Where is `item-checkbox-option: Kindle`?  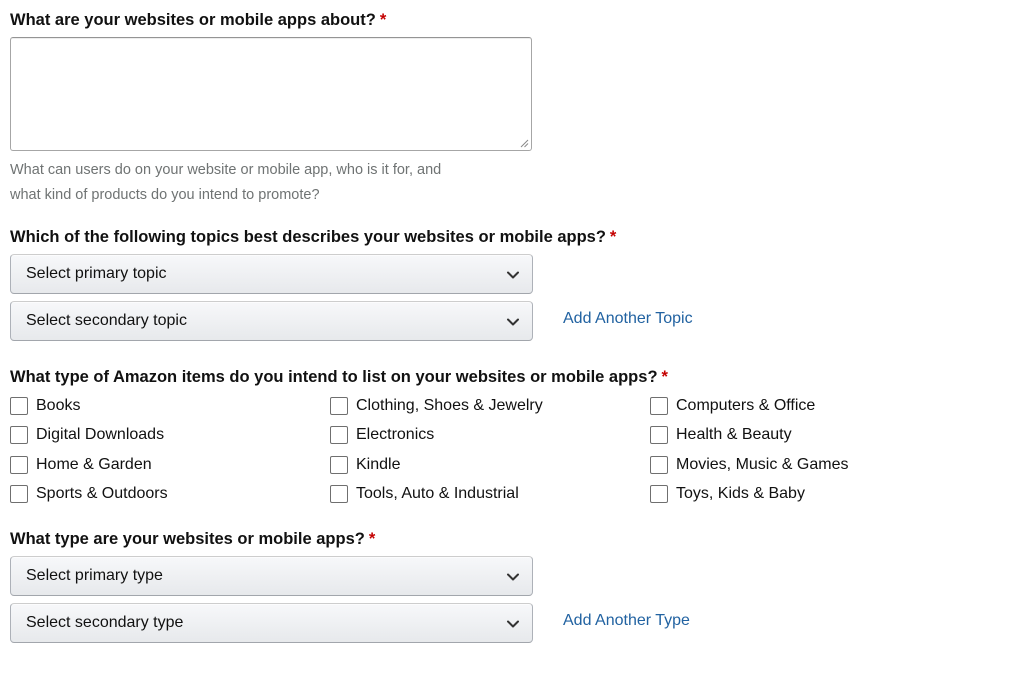
item-checkbox-option: Kindle is located at coordinates (365, 465).